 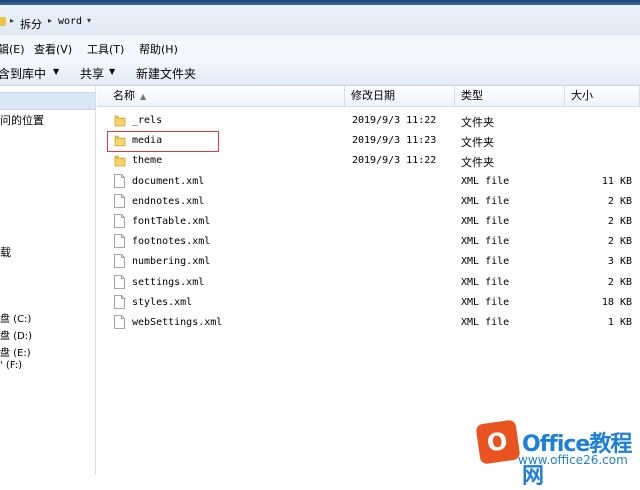 I want to click on file-row: numbering.xml XML file 3 KB, so click(x=368, y=262).